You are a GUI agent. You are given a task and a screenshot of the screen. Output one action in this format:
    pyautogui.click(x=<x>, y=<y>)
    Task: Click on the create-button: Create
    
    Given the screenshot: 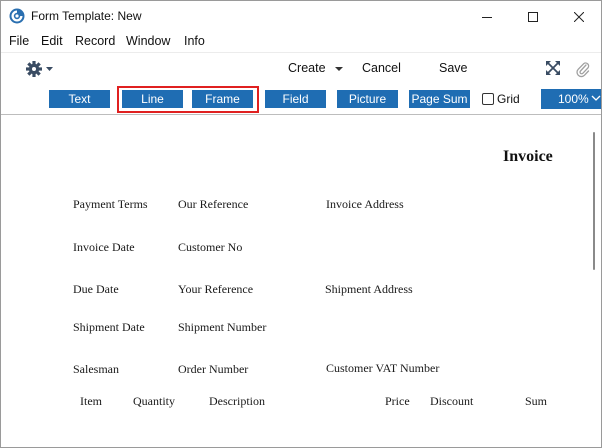 What is the action you would take?
    pyautogui.click(x=316, y=68)
    